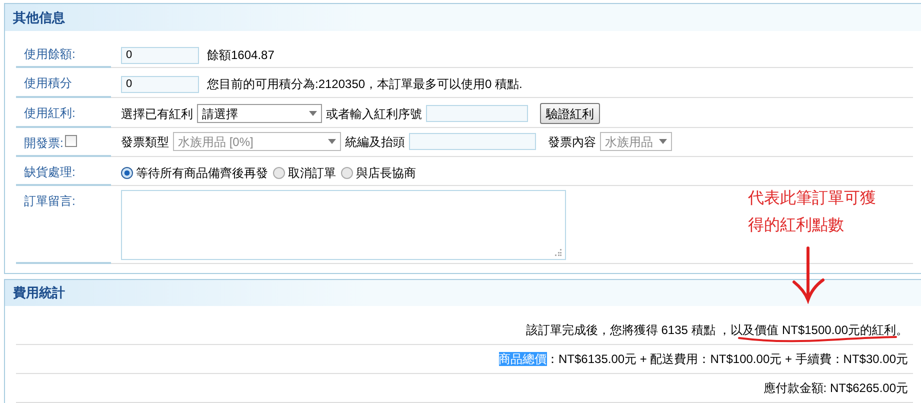 The height and width of the screenshot is (403, 921). What do you see at coordinates (463, 17) in the screenshot?
I see `section-header: 其他信息` at bounding box center [463, 17].